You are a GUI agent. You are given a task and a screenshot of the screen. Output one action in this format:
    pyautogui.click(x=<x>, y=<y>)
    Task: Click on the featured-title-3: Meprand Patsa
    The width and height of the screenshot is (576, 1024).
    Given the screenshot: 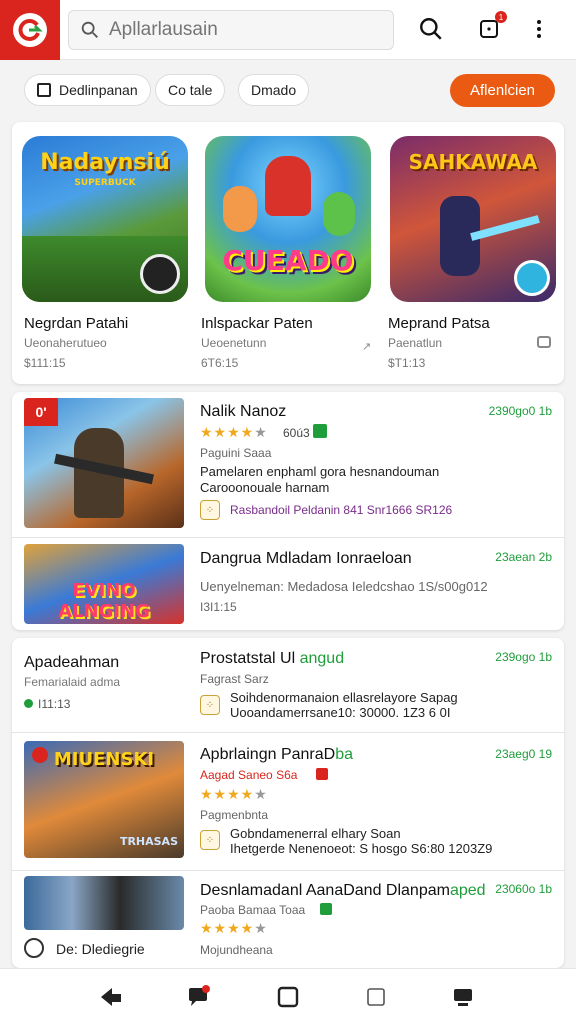 What is the action you would take?
    pyautogui.click(x=439, y=323)
    